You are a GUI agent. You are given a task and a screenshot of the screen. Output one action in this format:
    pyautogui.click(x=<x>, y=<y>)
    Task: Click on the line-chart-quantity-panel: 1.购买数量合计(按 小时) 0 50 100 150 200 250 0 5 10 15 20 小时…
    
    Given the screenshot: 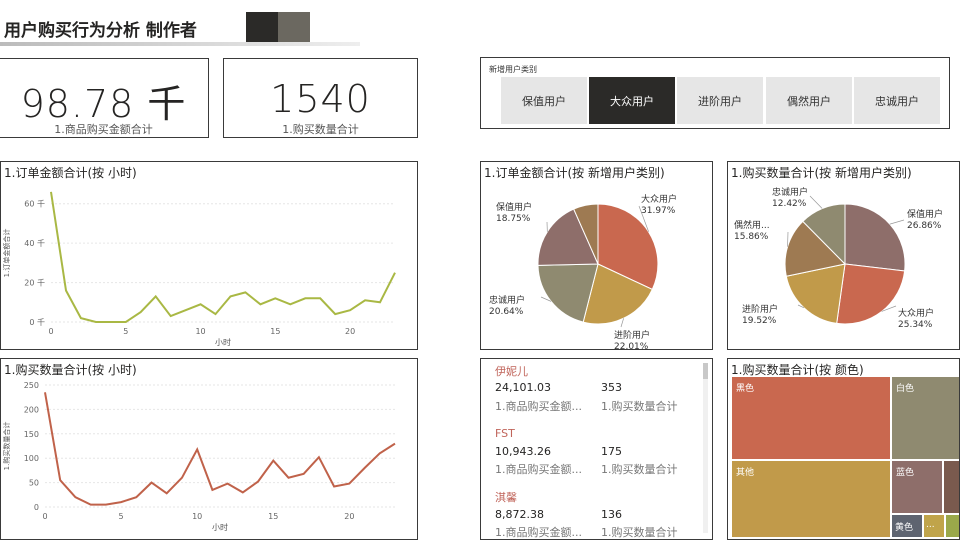 What is the action you would take?
    pyautogui.click(x=209, y=449)
    